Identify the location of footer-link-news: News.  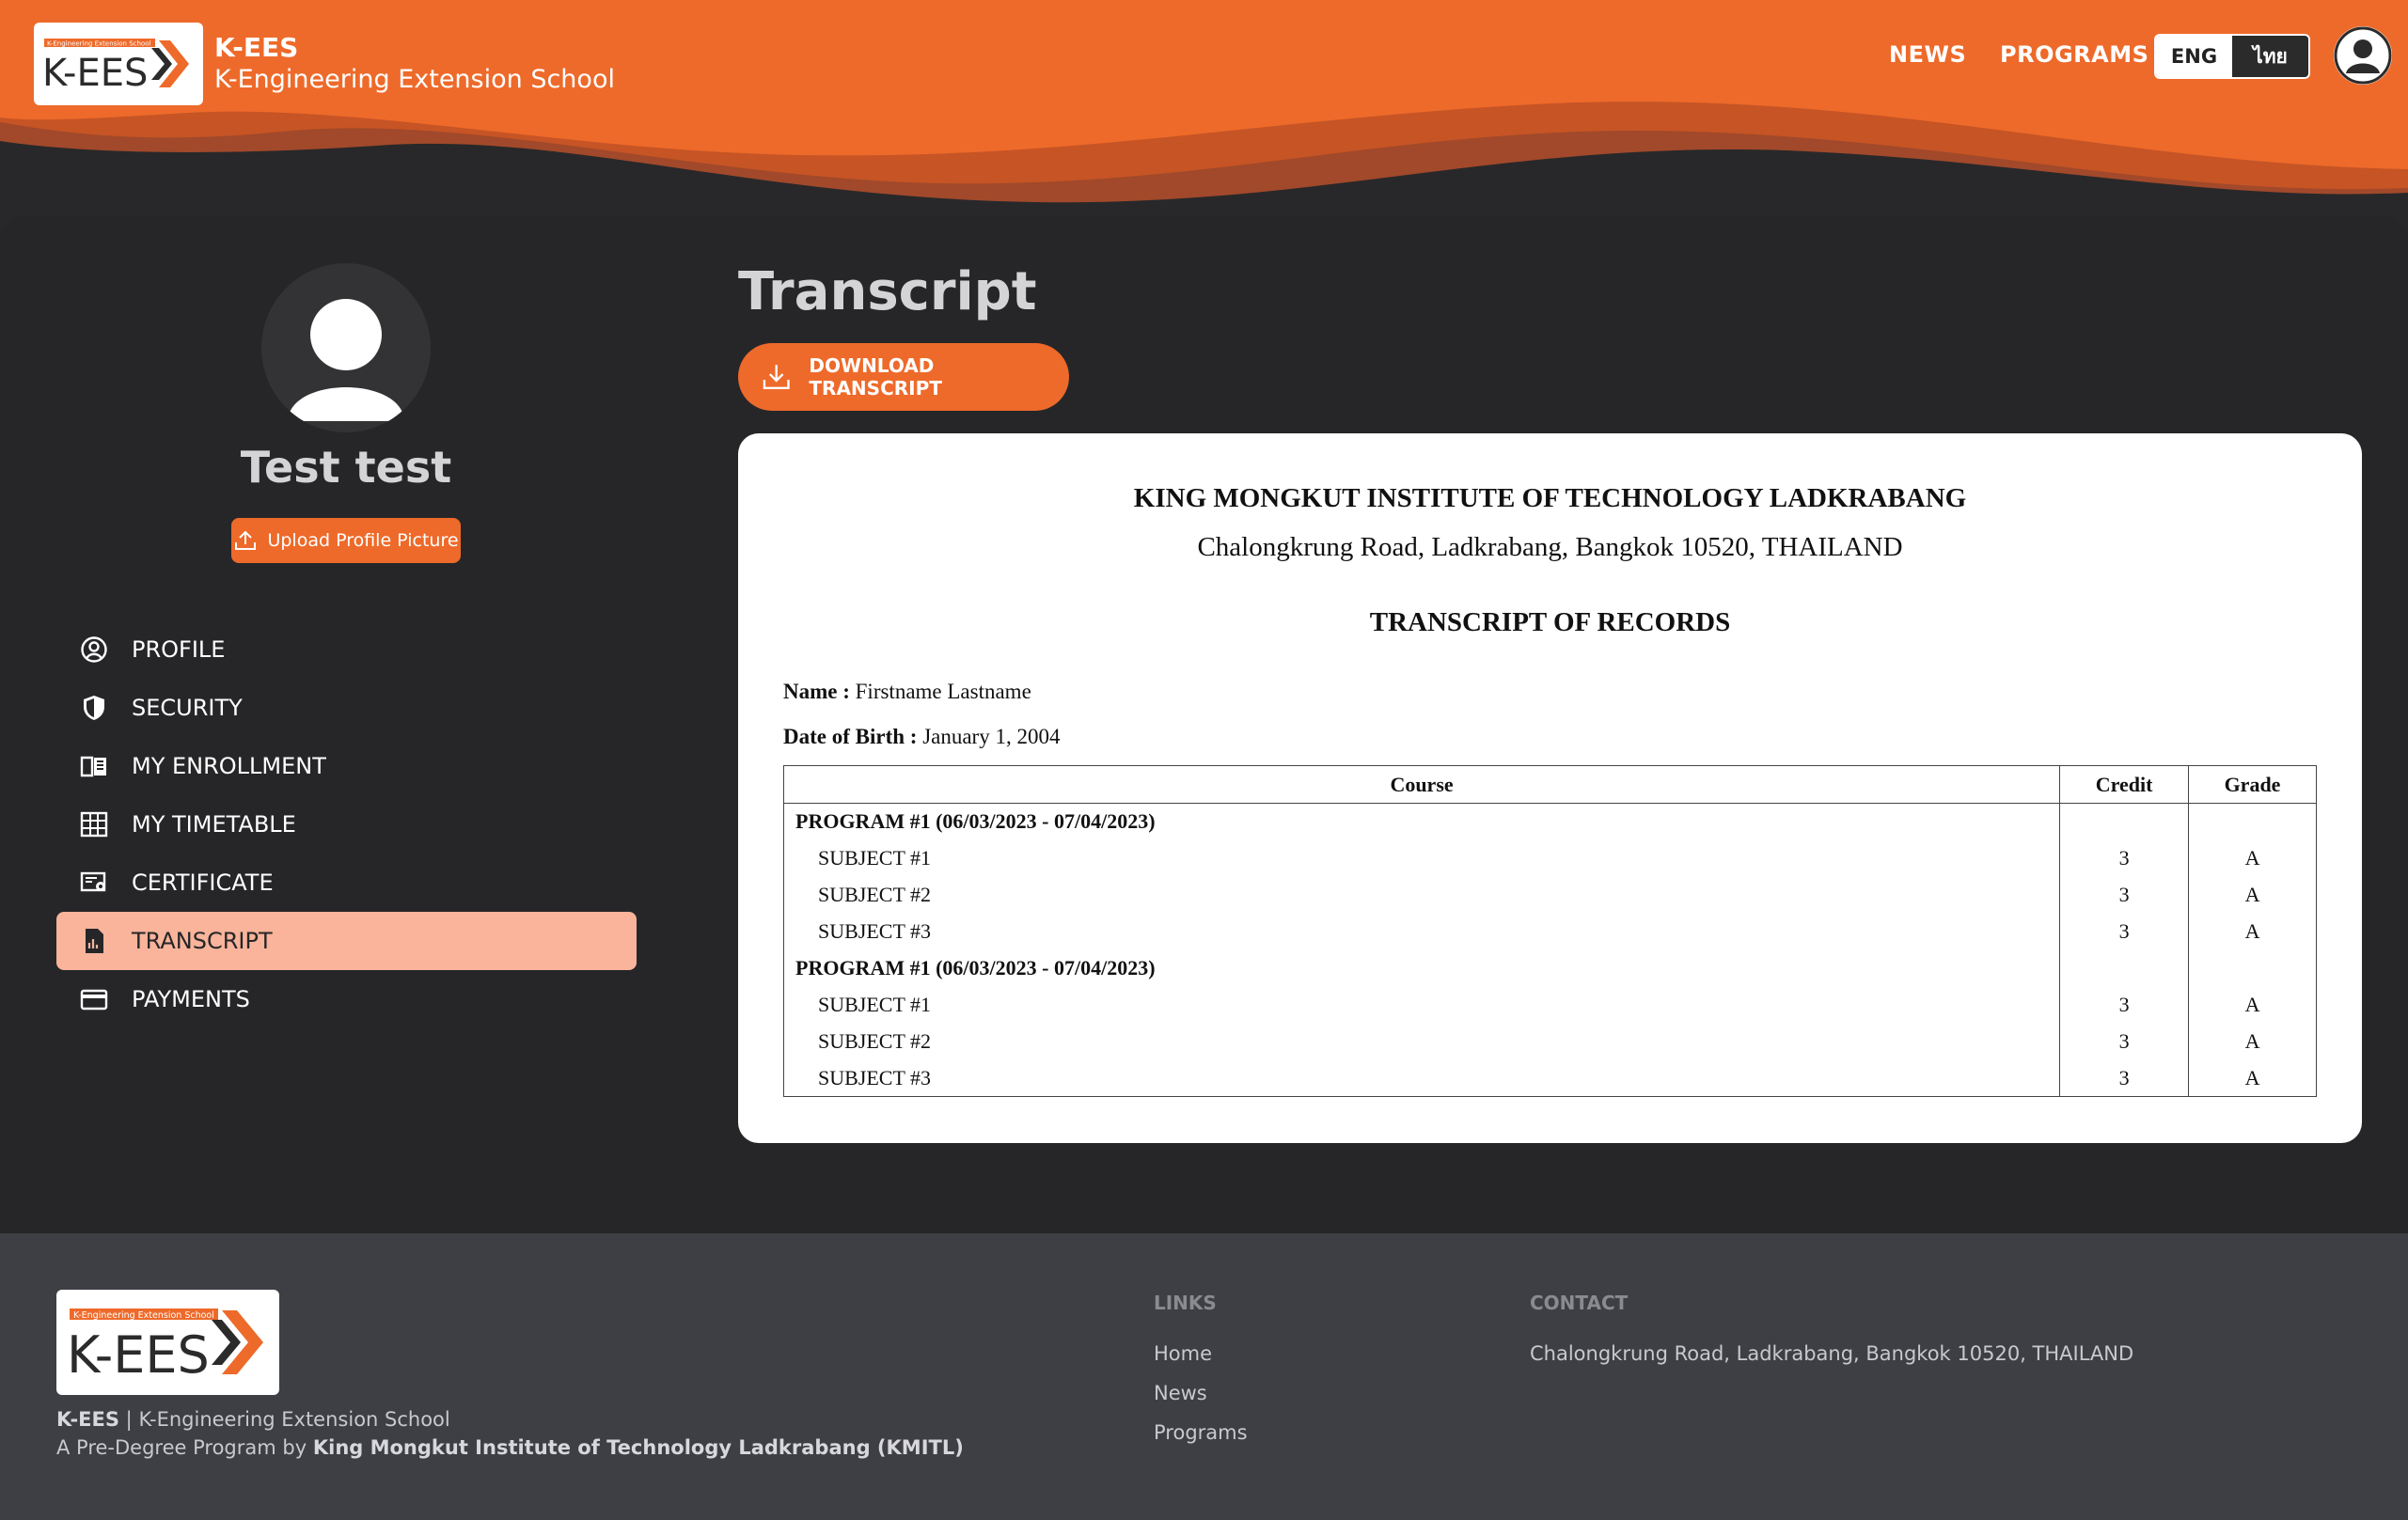
(1180, 1393).